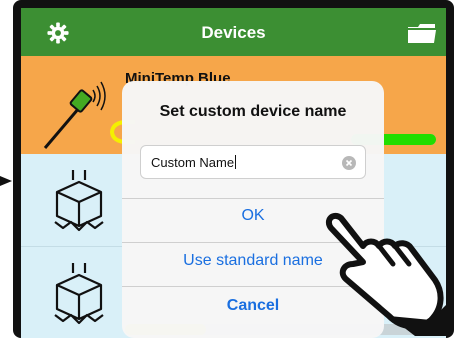  Describe the element at coordinates (74, 115) in the screenshot. I see `temperature-probe-icon` at that location.